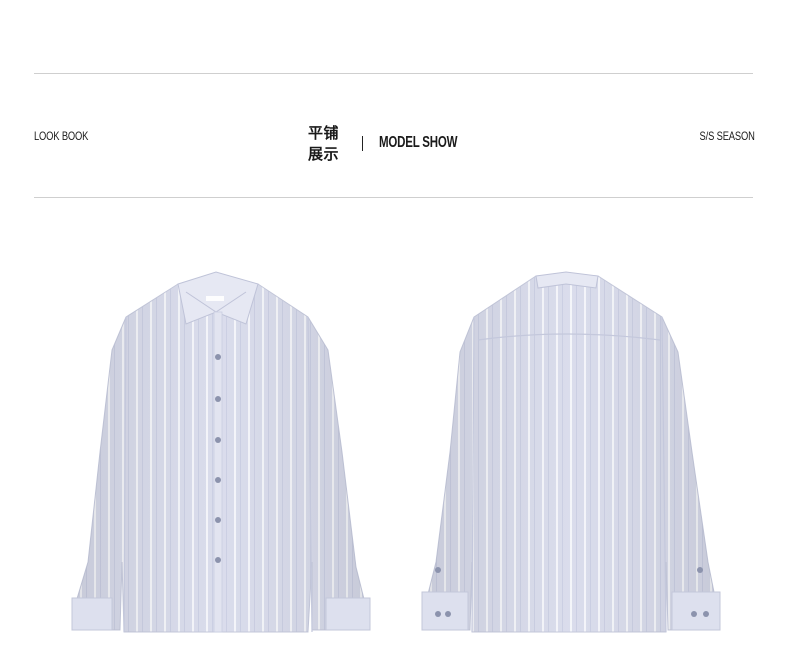 This screenshot has height=658, width=790. Describe the element at coordinates (445, 611) in the screenshot. I see `back-left-cuff` at that location.